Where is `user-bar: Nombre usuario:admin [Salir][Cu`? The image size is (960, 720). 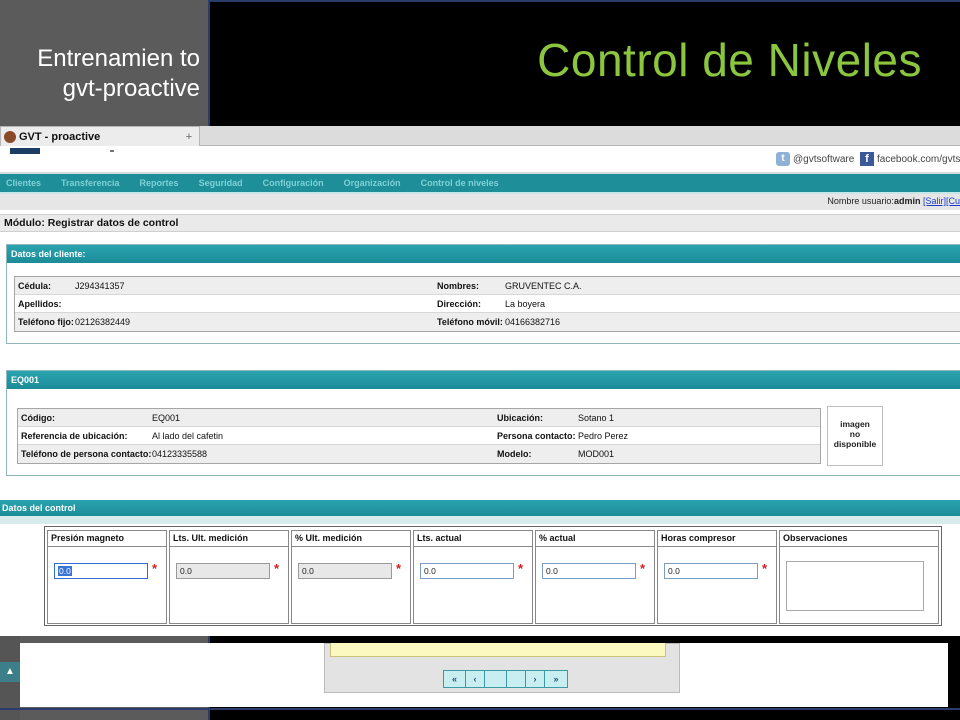 user-bar: Nombre usuario:admin [Salir][Cu is located at coordinates (480, 202).